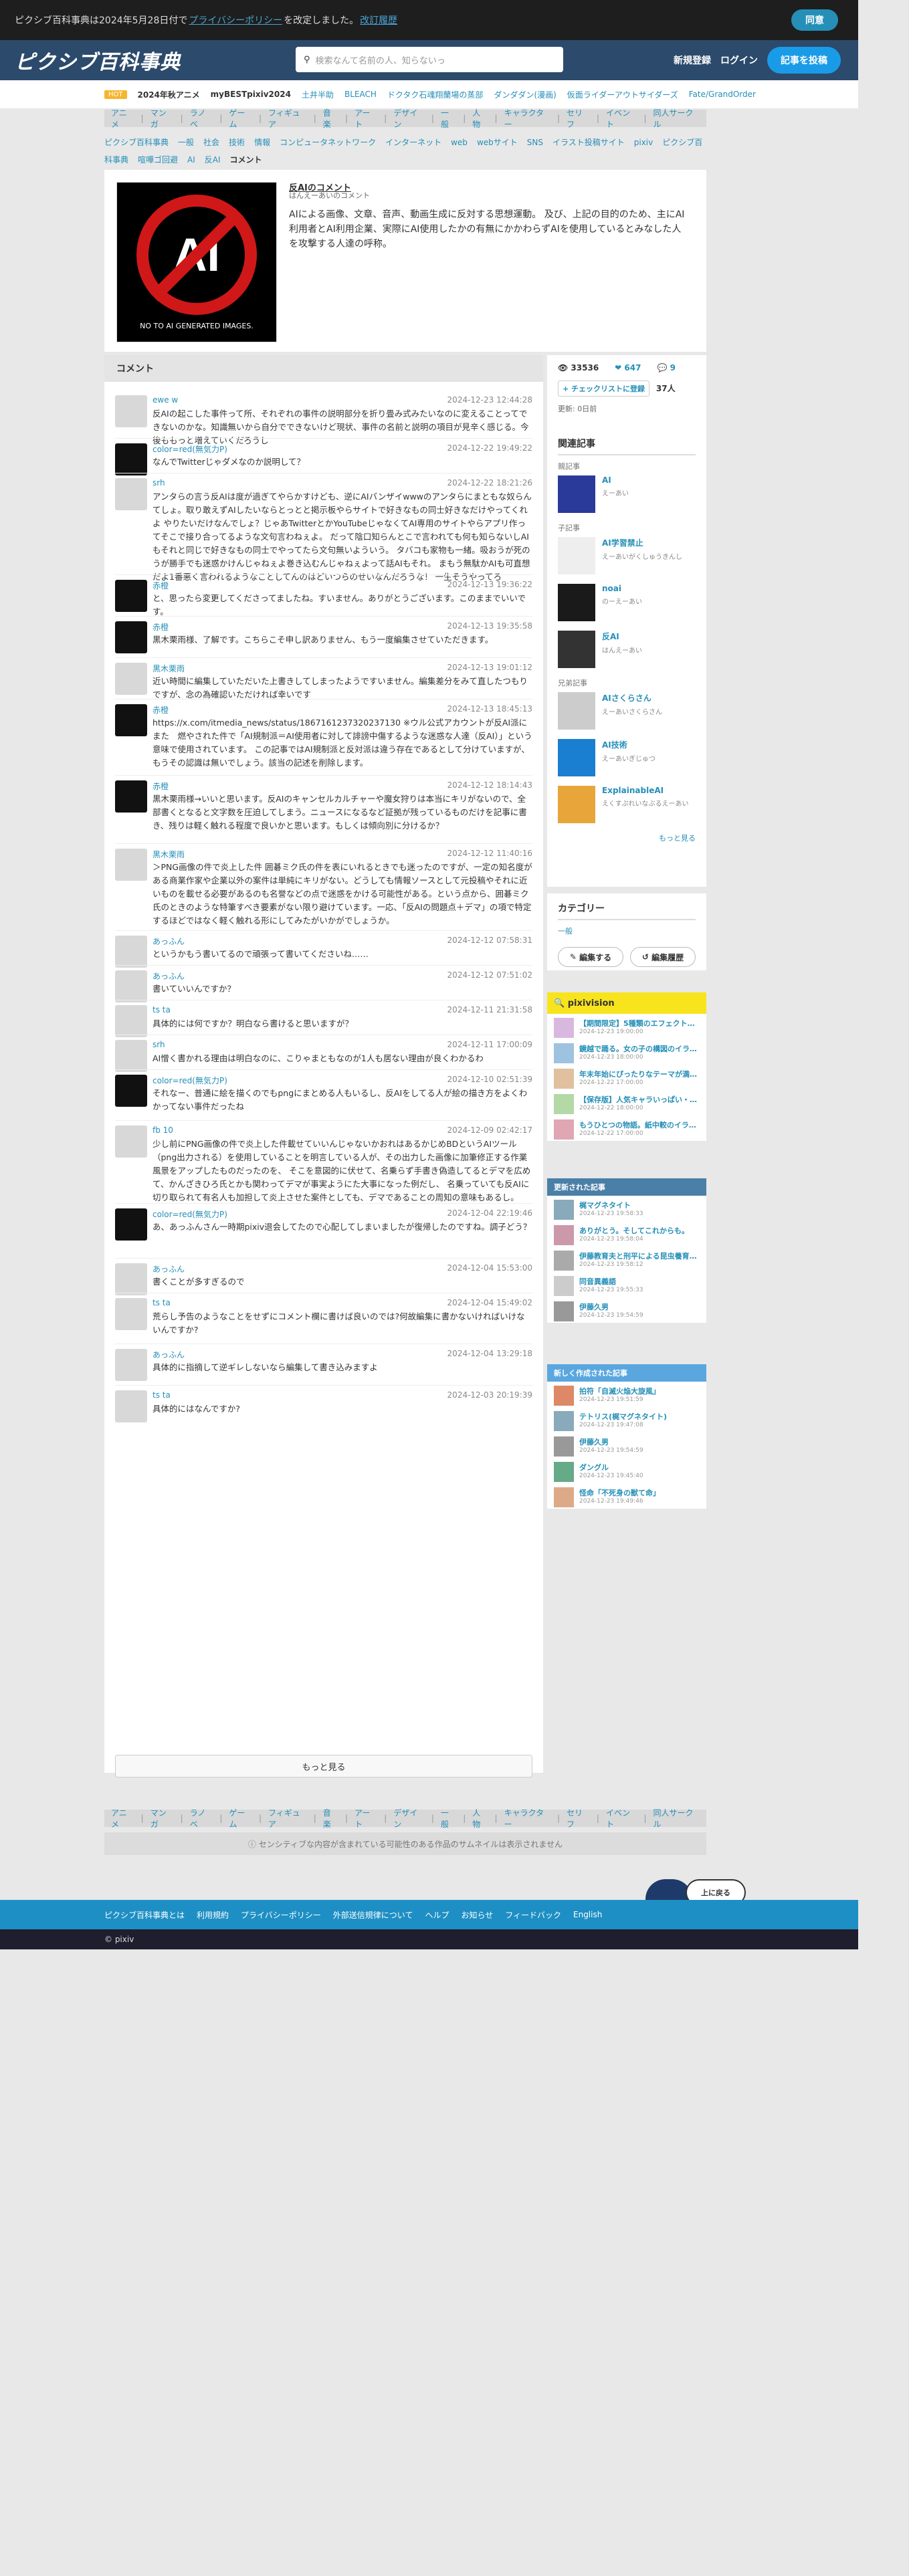 The height and width of the screenshot is (2576, 909). What do you see at coordinates (632, 698) in the screenshot?
I see `related-name: AIさくらさん` at bounding box center [632, 698].